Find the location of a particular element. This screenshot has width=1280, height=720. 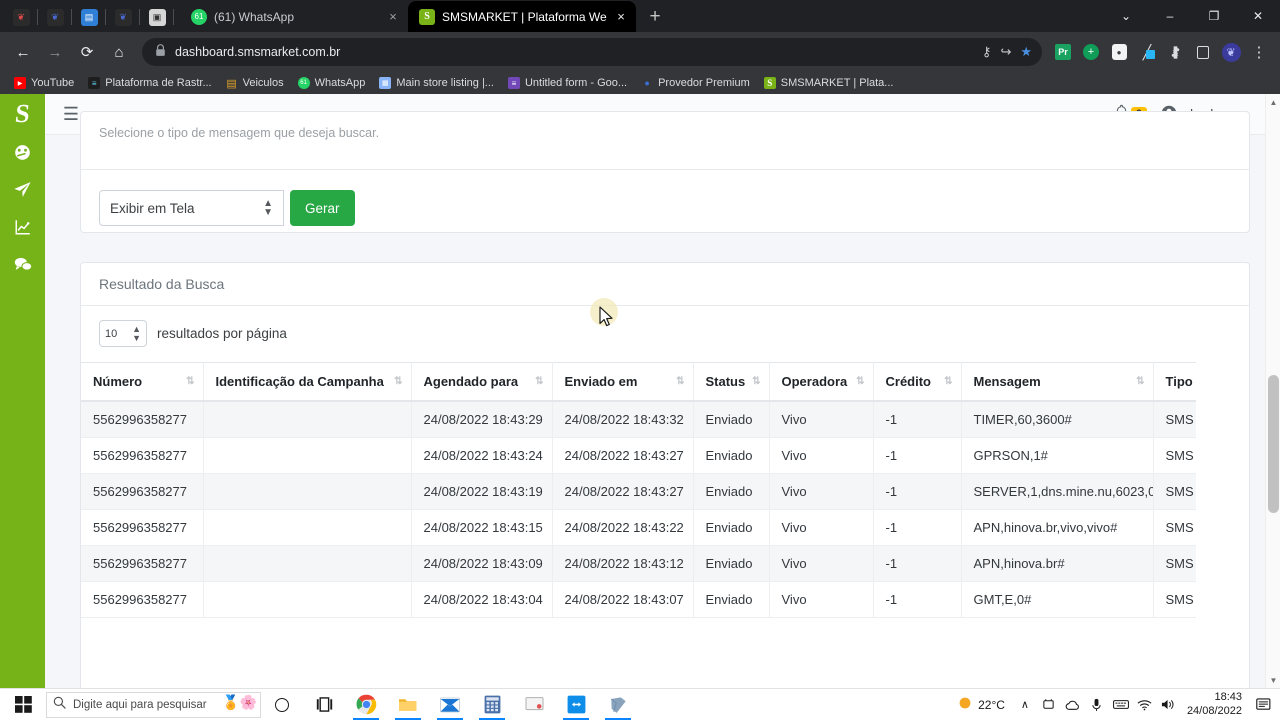

column-header-enviado: Enviado em ⇅ is located at coordinates (623, 382).